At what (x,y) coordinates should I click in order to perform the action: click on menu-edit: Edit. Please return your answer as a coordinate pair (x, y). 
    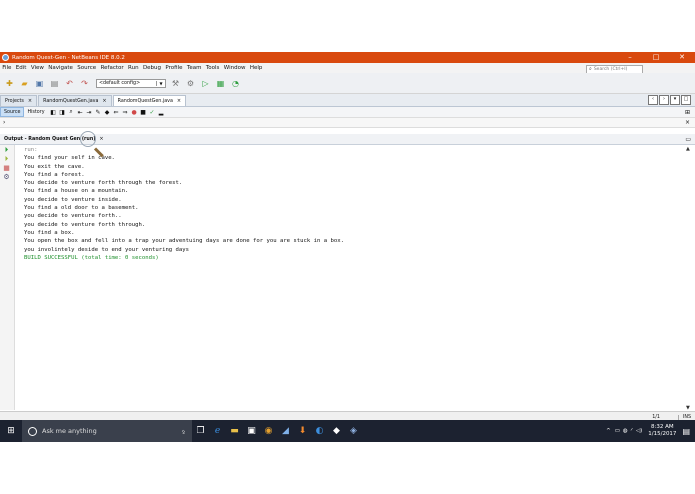
    Looking at the image, I should click on (21, 68).